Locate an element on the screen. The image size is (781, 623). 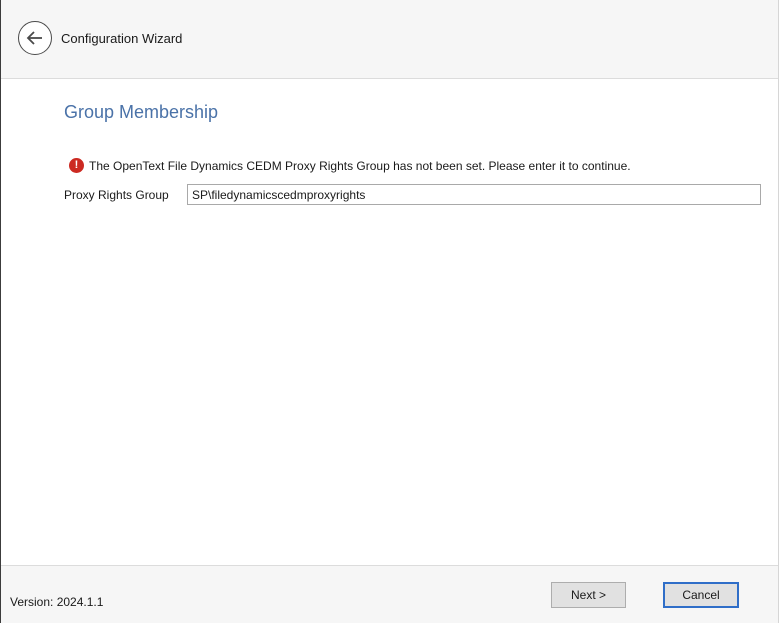
version-label: Version: 2024.1.1 is located at coordinates (57, 602).